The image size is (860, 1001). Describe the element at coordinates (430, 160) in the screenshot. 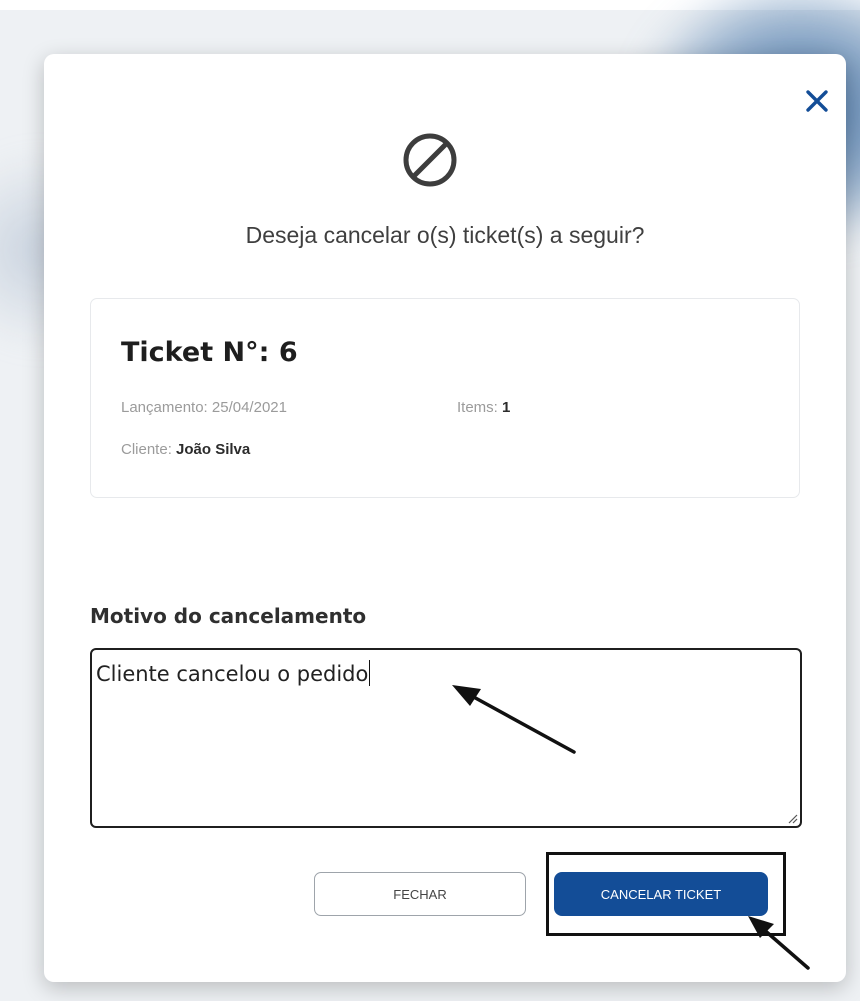

I see `prohibited-icon` at that location.